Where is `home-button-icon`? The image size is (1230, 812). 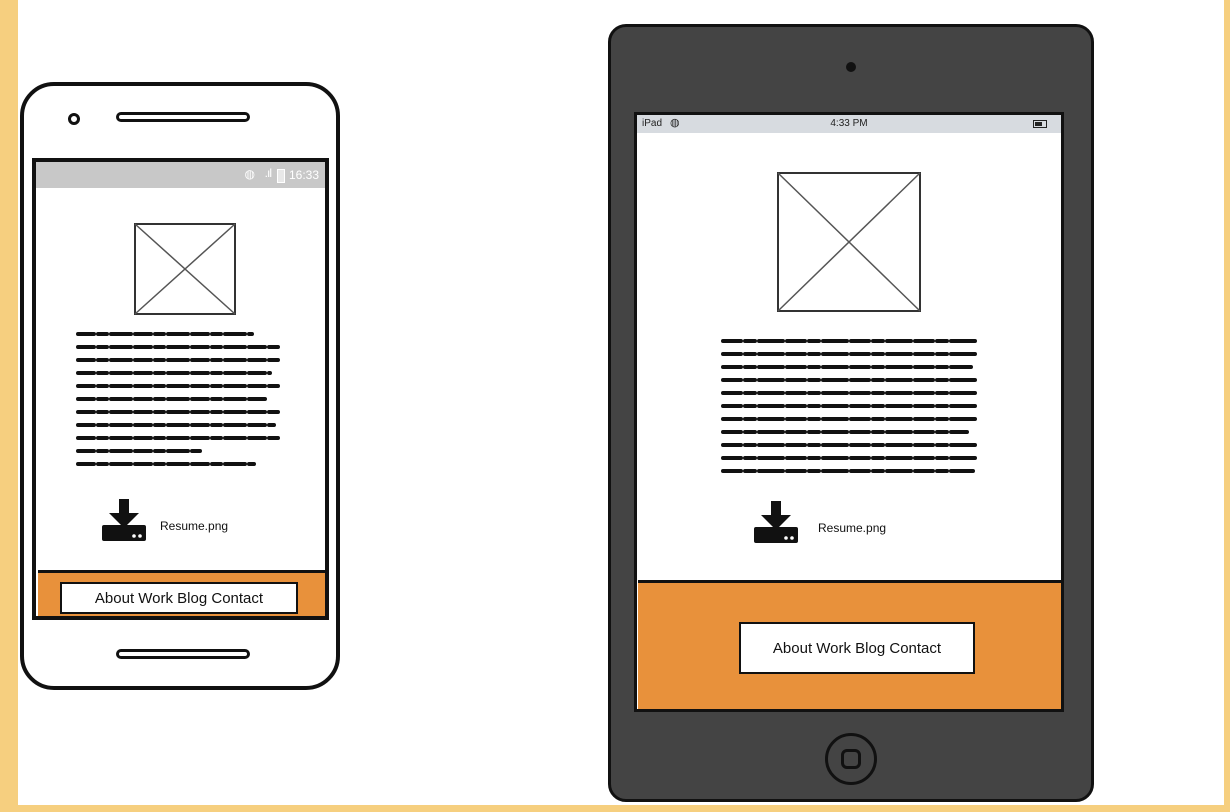 home-button-icon is located at coordinates (851, 759).